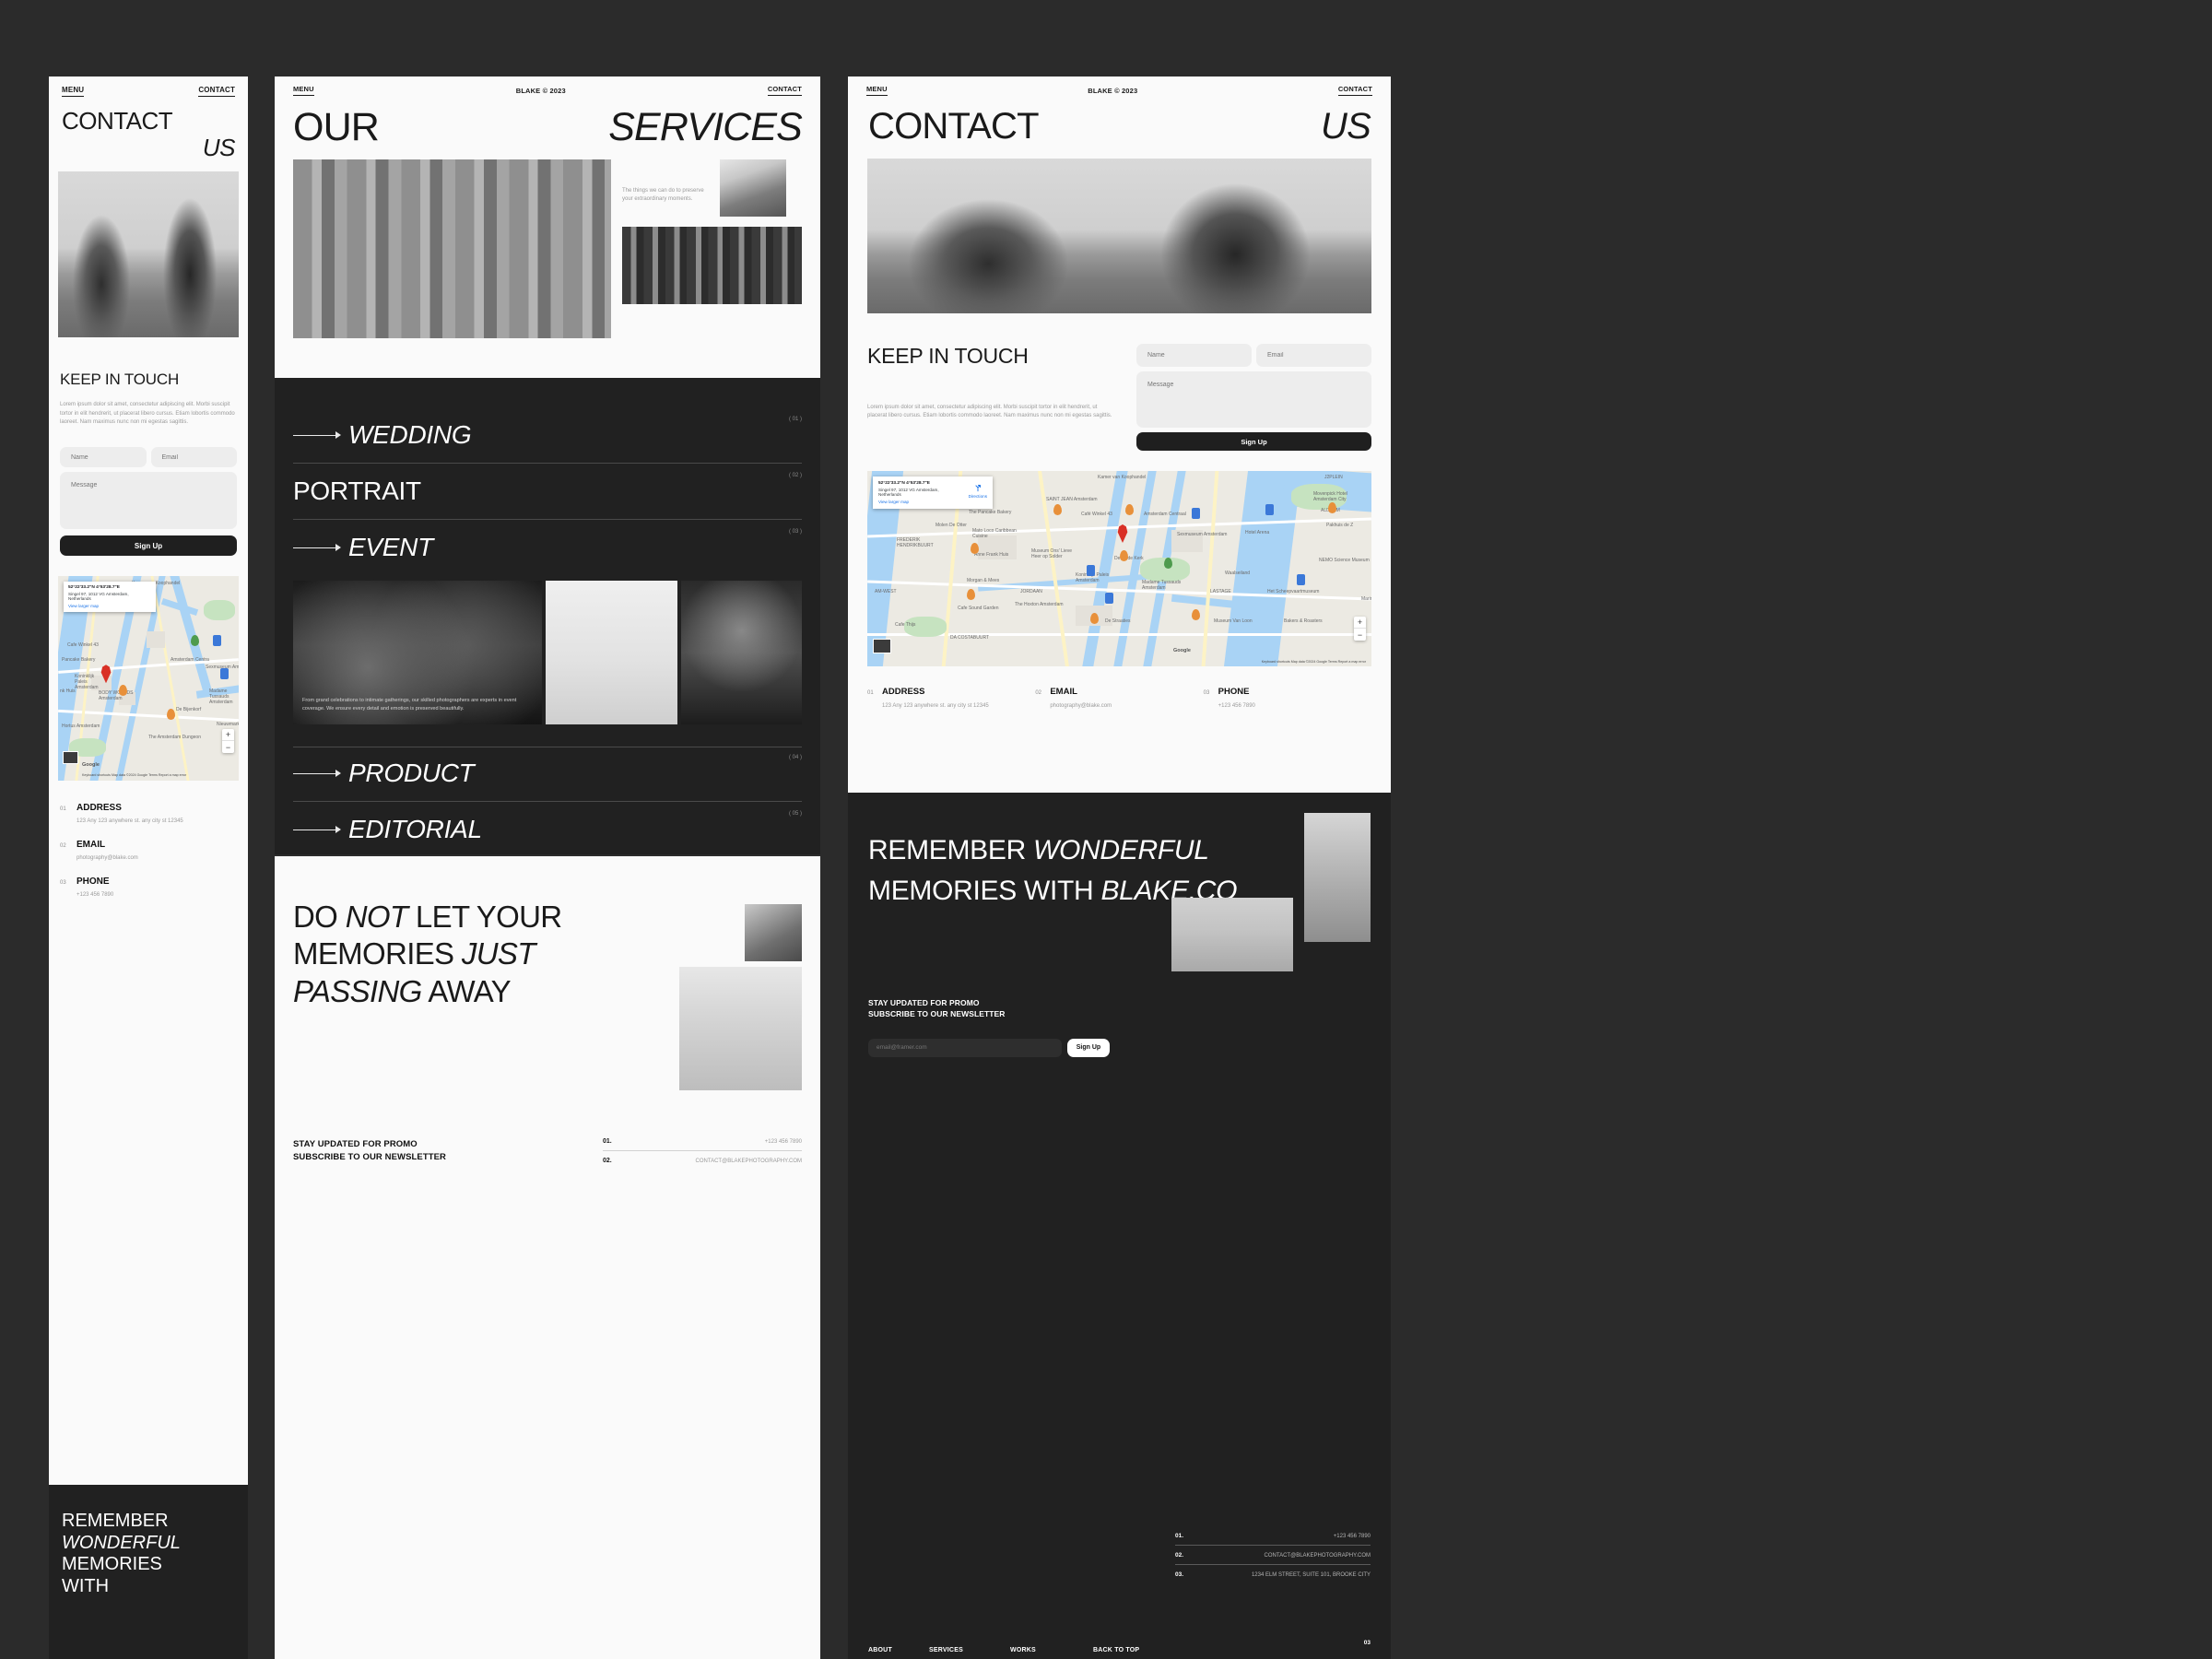 This screenshot has width=2212, height=1659. I want to click on promo-line-1: STAY UPDATED FOR PROMO, so click(355, 1144).